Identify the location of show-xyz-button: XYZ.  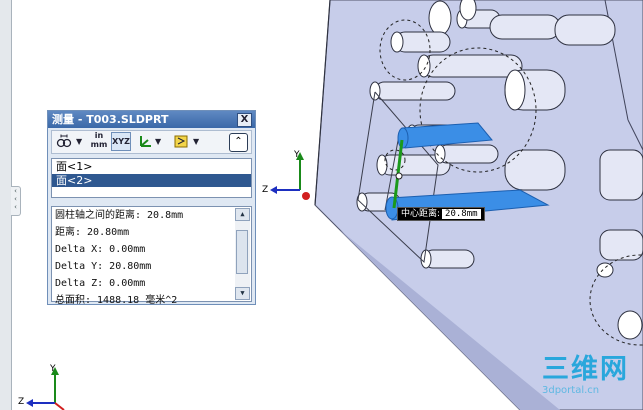
(121, 141).